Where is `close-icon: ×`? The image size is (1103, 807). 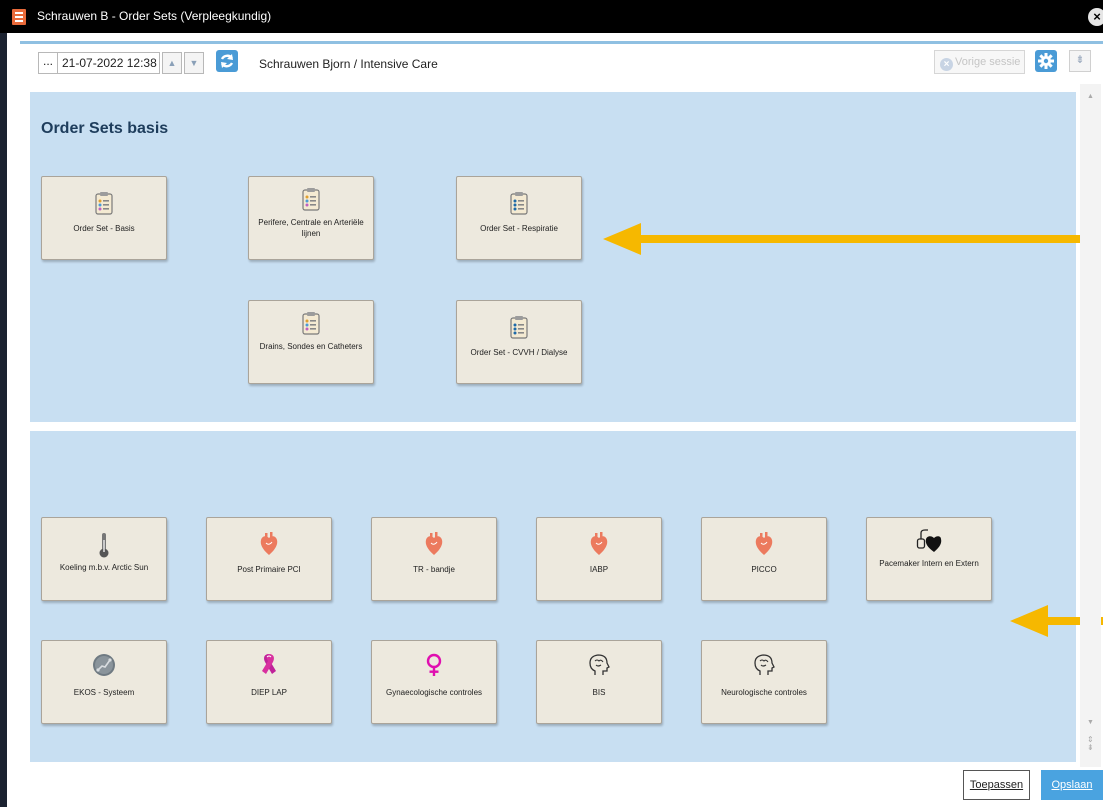
close-icon: × is located at coordinates (1097, 16).